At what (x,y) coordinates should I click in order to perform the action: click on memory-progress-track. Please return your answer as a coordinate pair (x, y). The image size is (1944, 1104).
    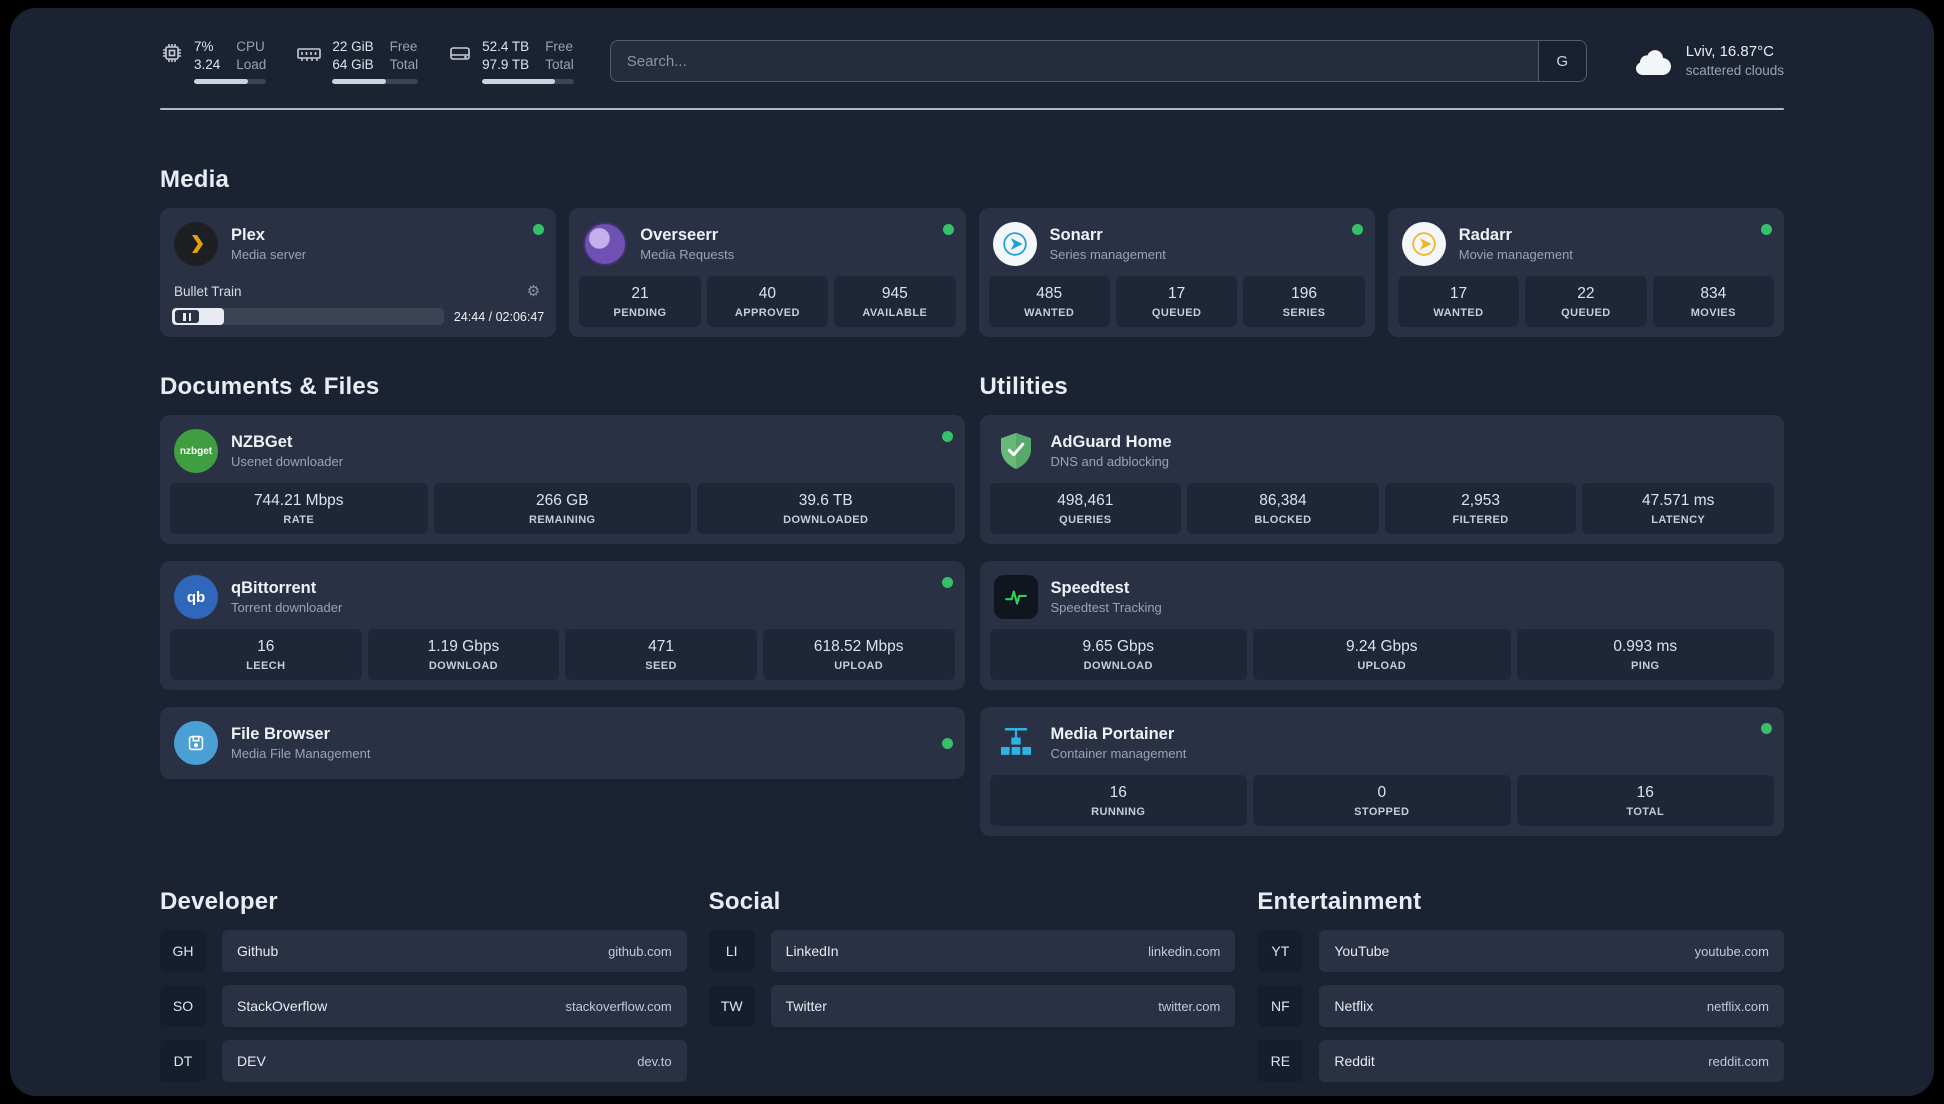
    Looking at the image, I should click on (375, 82).